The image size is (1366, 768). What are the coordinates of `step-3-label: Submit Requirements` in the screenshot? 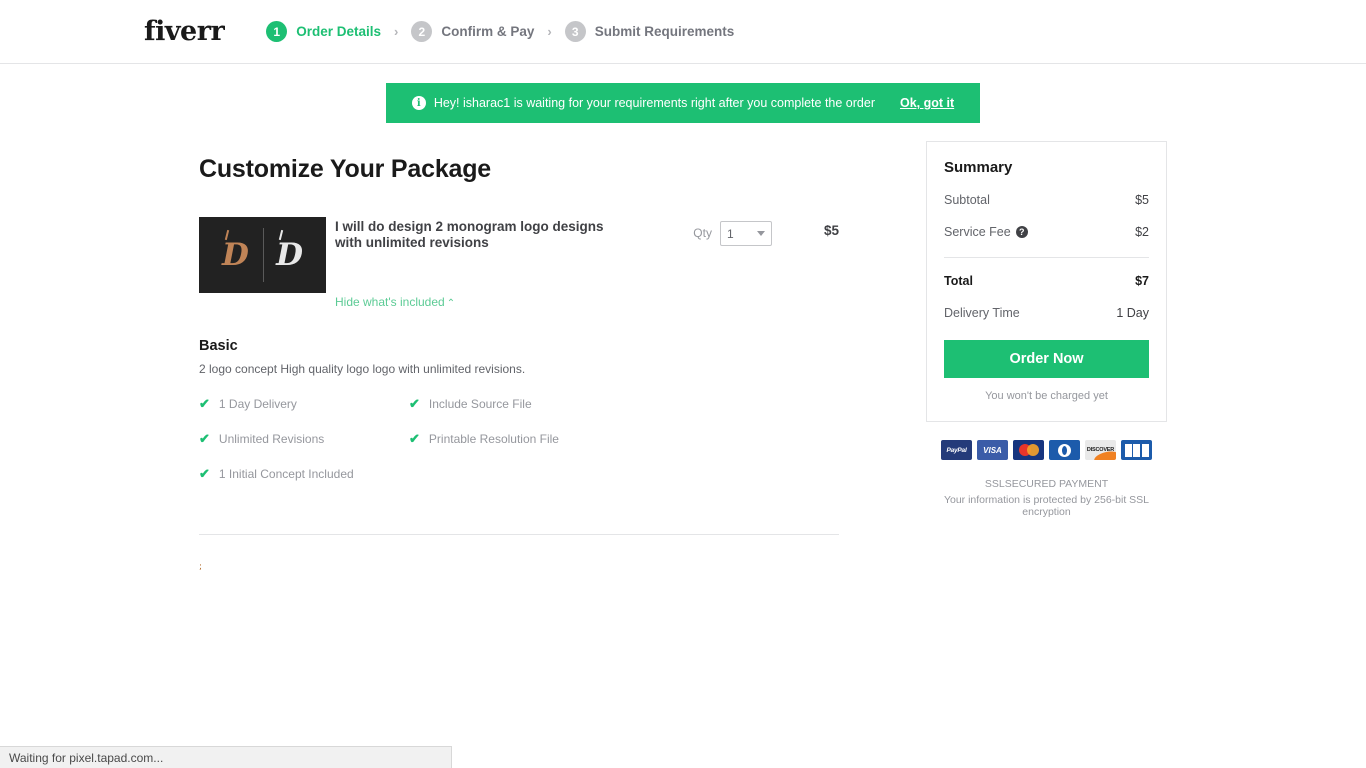 It's located at (664, 31).